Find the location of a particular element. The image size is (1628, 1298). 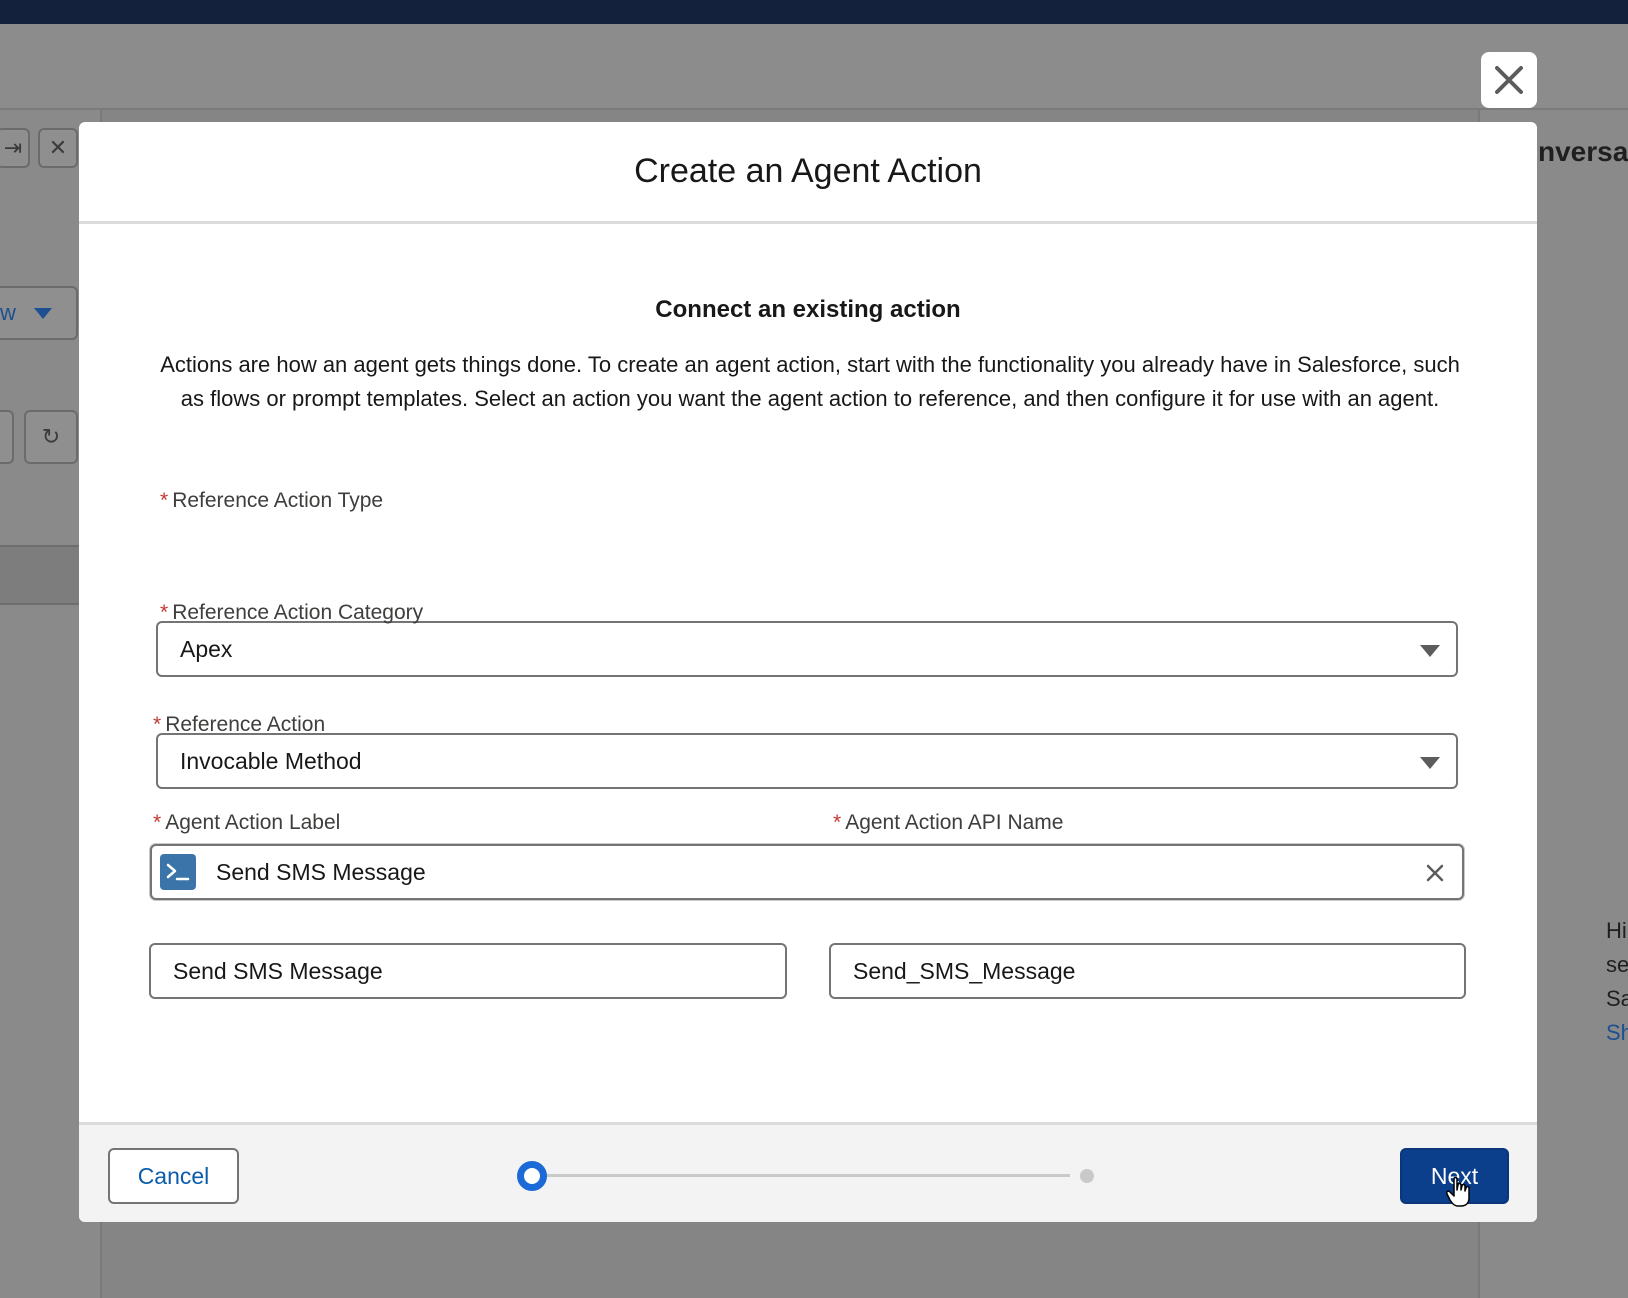

reference-action-category-select: Invocable Method is located at coordinates (807, 761).